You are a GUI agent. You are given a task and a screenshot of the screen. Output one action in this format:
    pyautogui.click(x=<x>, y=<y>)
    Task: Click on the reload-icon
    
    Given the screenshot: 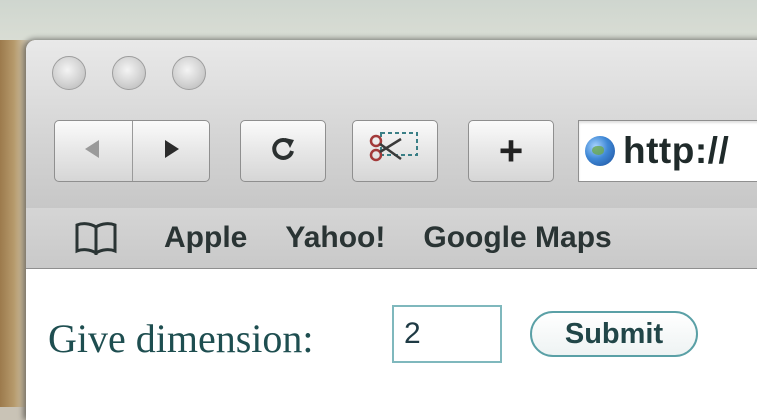 What is the action you would take?
    pyautogui.click(x=283, y=151)
    